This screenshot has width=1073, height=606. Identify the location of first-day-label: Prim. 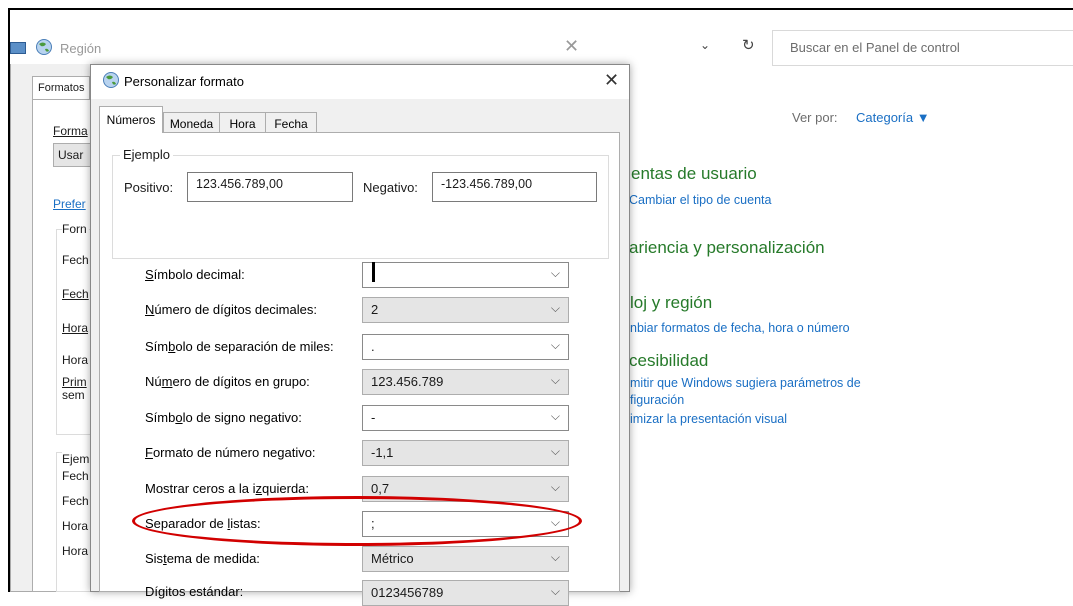
(74, 382).